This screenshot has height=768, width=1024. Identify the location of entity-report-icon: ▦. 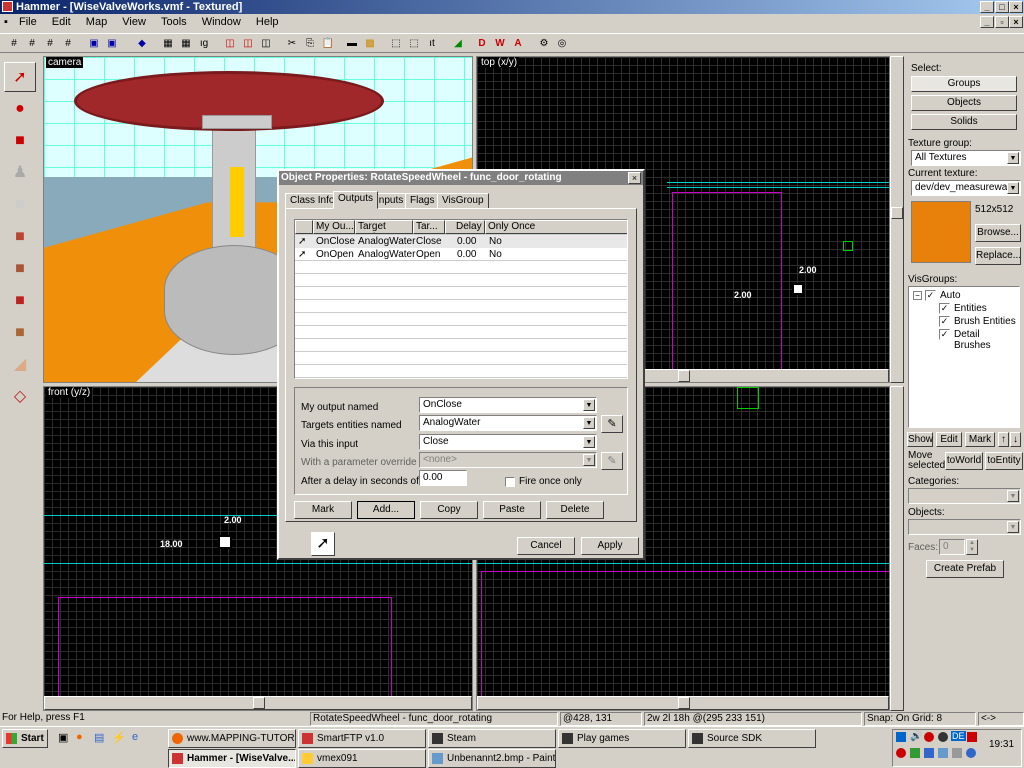
(186, 43).